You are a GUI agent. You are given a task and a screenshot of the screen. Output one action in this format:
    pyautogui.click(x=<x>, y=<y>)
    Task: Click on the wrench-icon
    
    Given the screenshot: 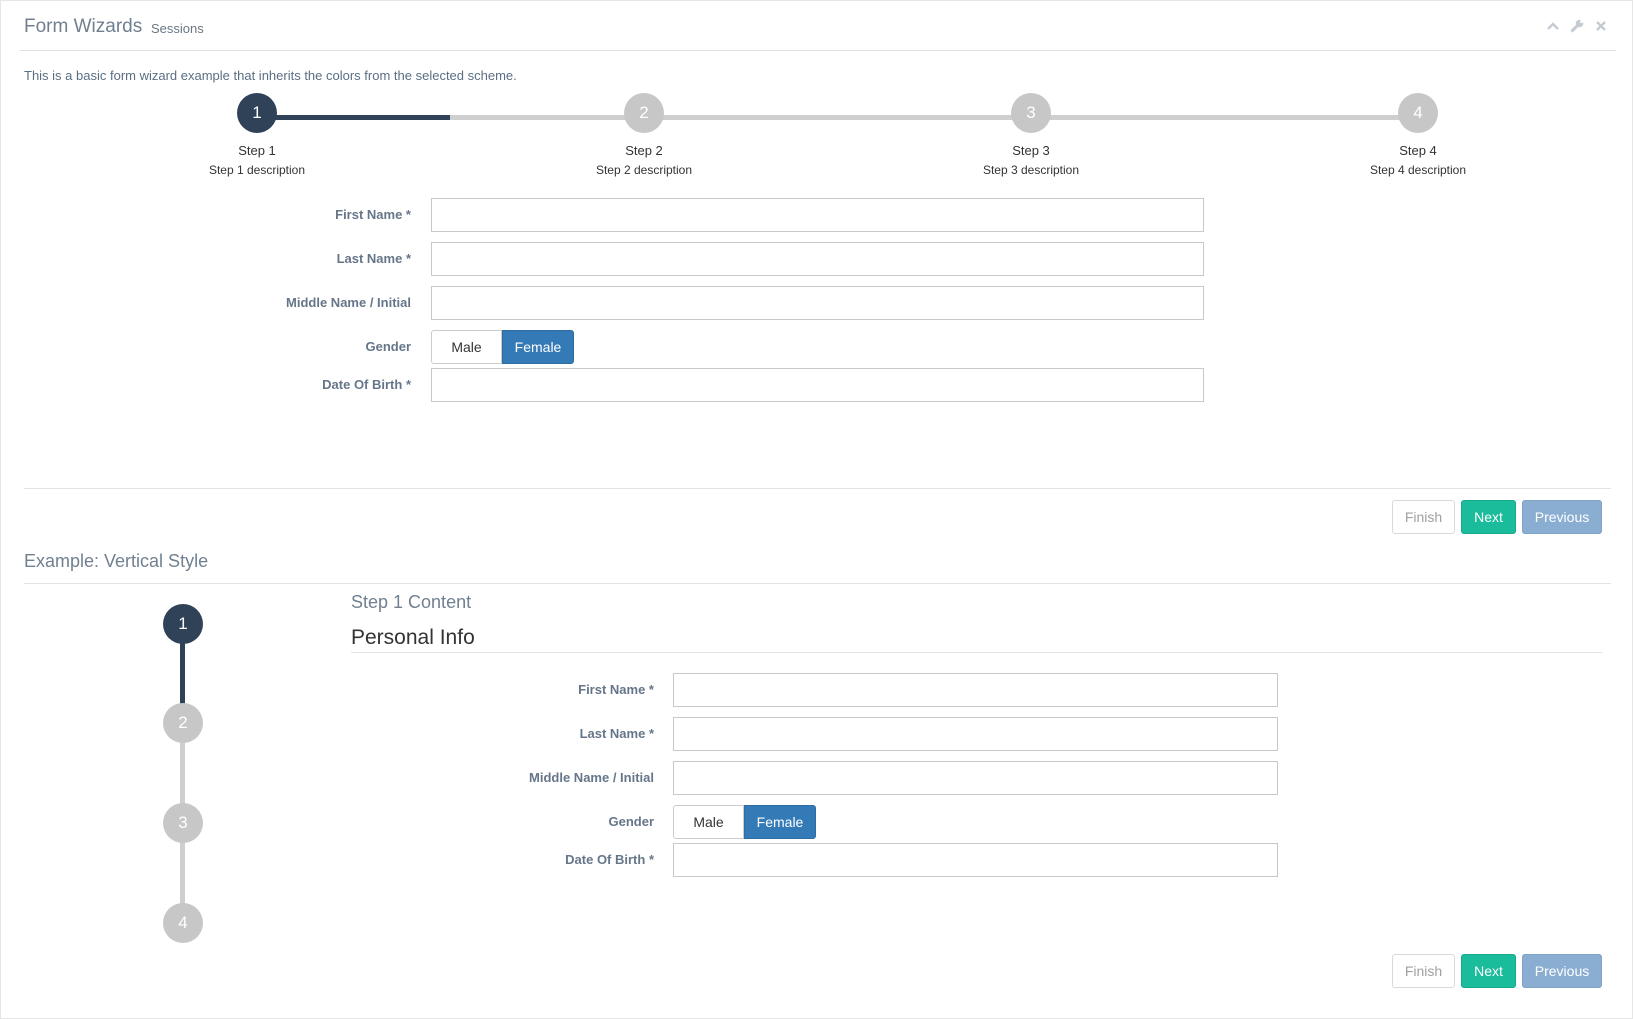 What is the action you would take?
    pyautogui.click(x=1577, y=26)
    